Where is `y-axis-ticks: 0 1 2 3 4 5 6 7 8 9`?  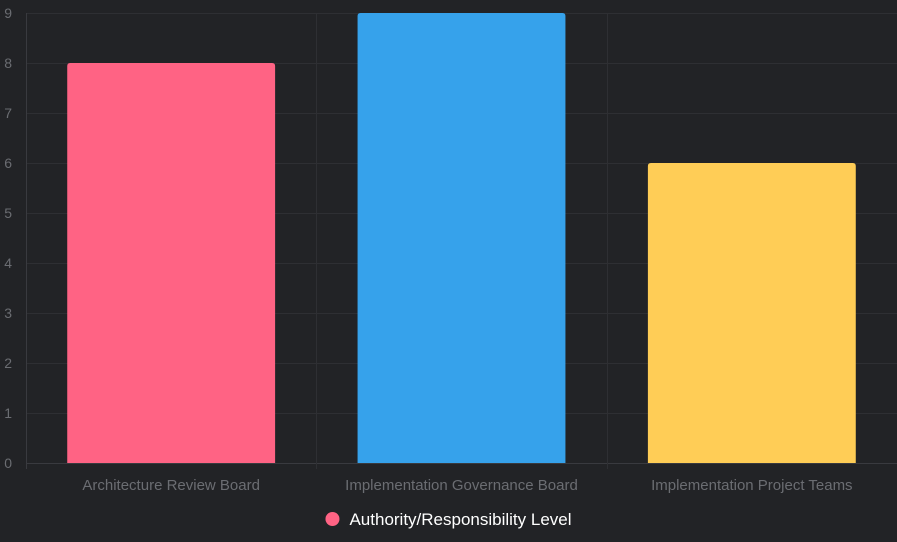
y-axis-ticks: 0 1 2 3 4 5 6 7 8 9 is located at coordinates (8, 238).